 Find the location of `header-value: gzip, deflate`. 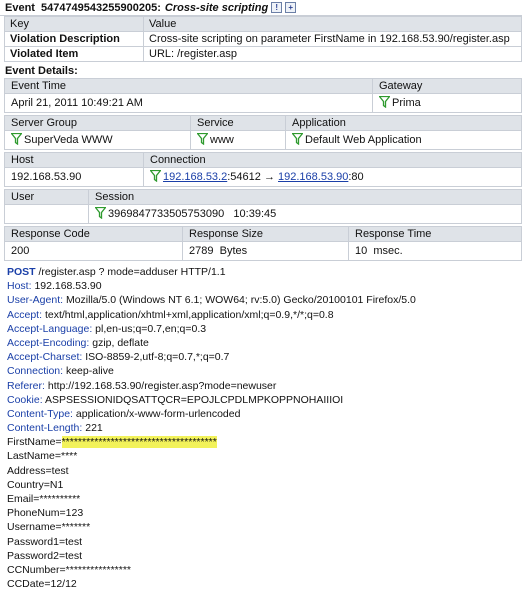

header-value: gzip, deflate is located at coordinates (120, 342).